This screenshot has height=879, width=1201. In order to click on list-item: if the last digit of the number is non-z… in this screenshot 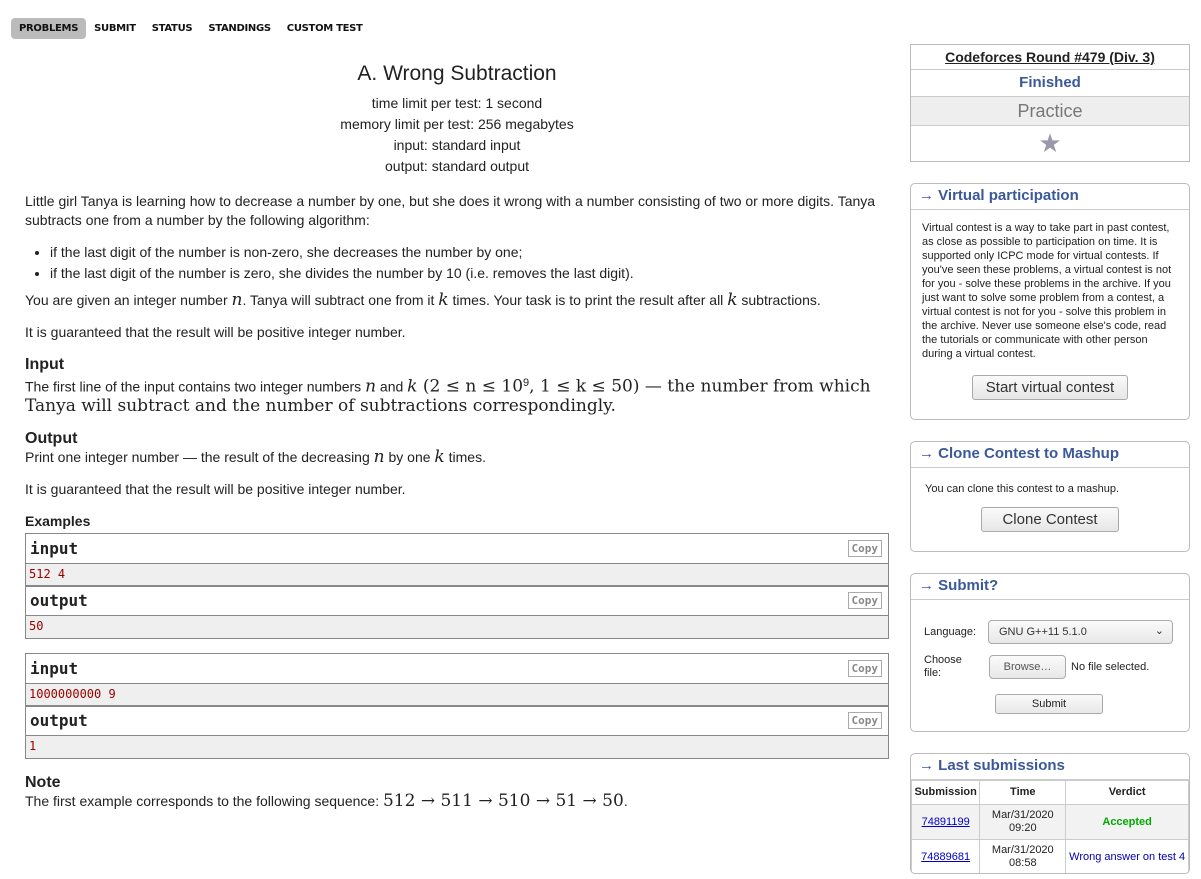, I will do `click(469, 252)`.